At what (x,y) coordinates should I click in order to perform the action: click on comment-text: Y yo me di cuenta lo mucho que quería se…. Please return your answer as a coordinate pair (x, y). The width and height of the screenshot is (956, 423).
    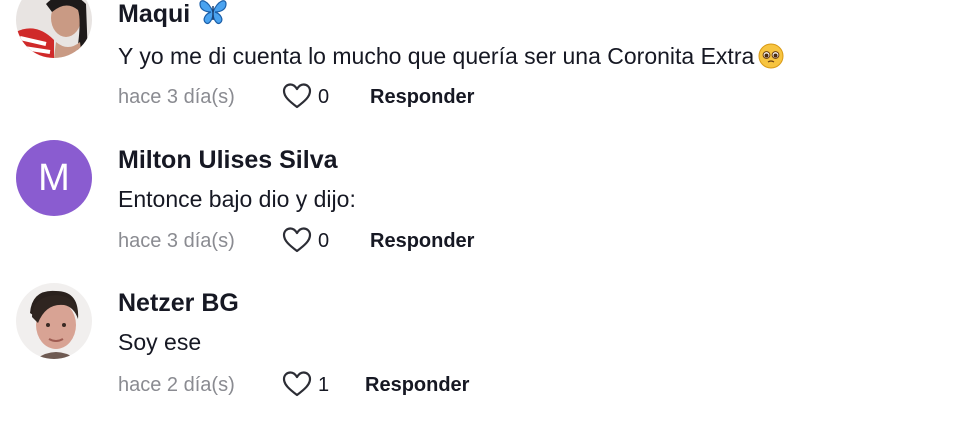
    Looking at the image, I should click on (451, 59).